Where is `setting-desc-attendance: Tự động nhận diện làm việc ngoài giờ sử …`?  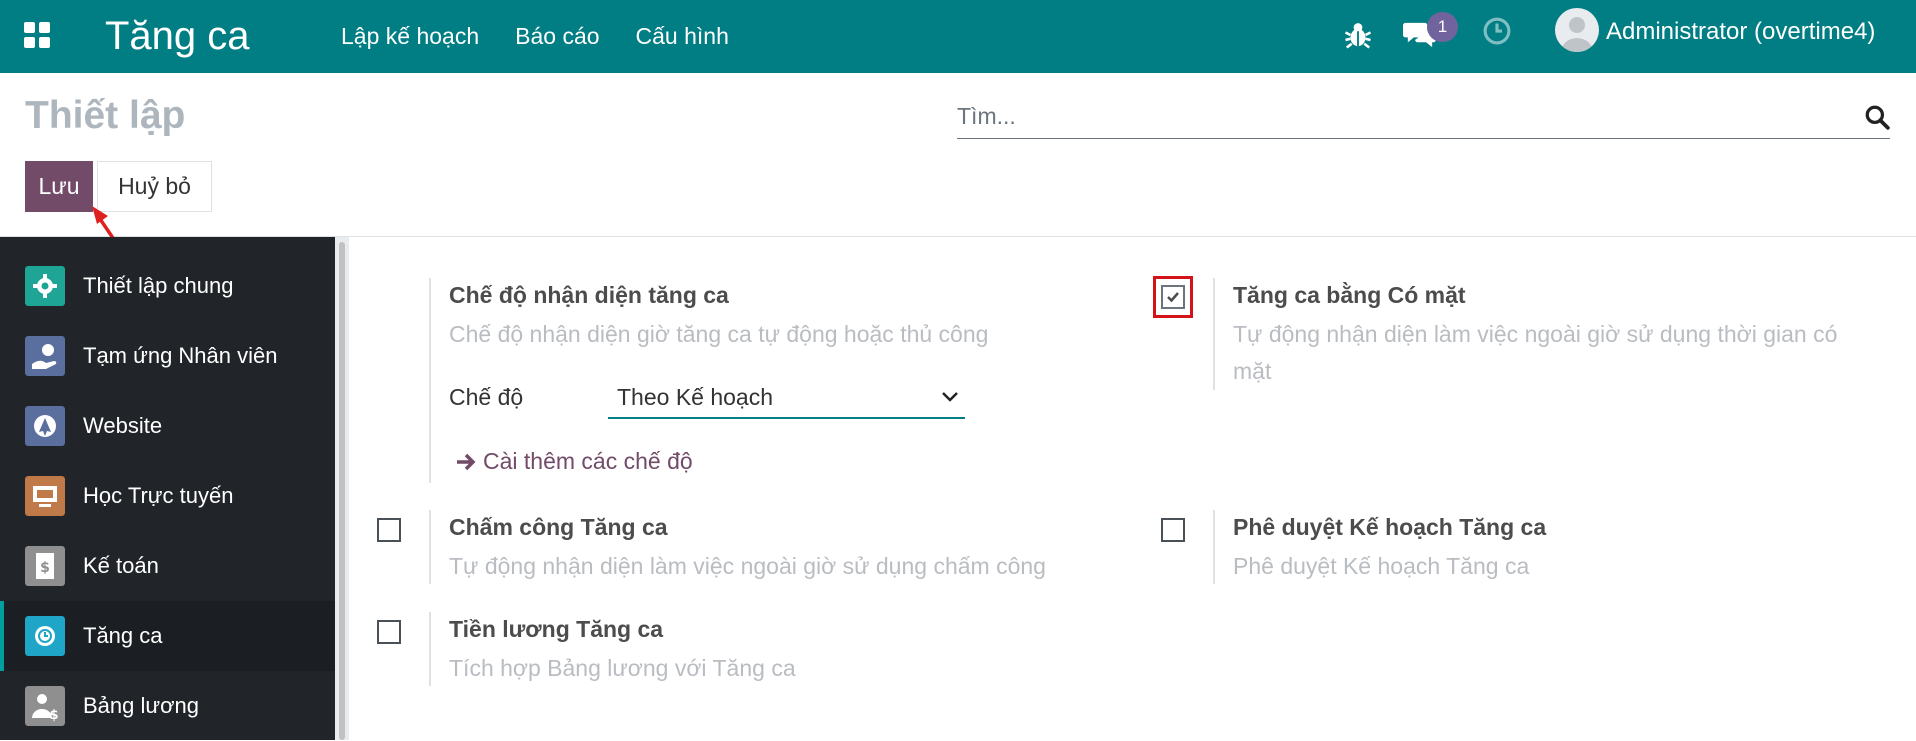
setting-desc-attendance: Tự động nhận diện làm việc ngoài giờ sử … is located at coordinates (747, 566).